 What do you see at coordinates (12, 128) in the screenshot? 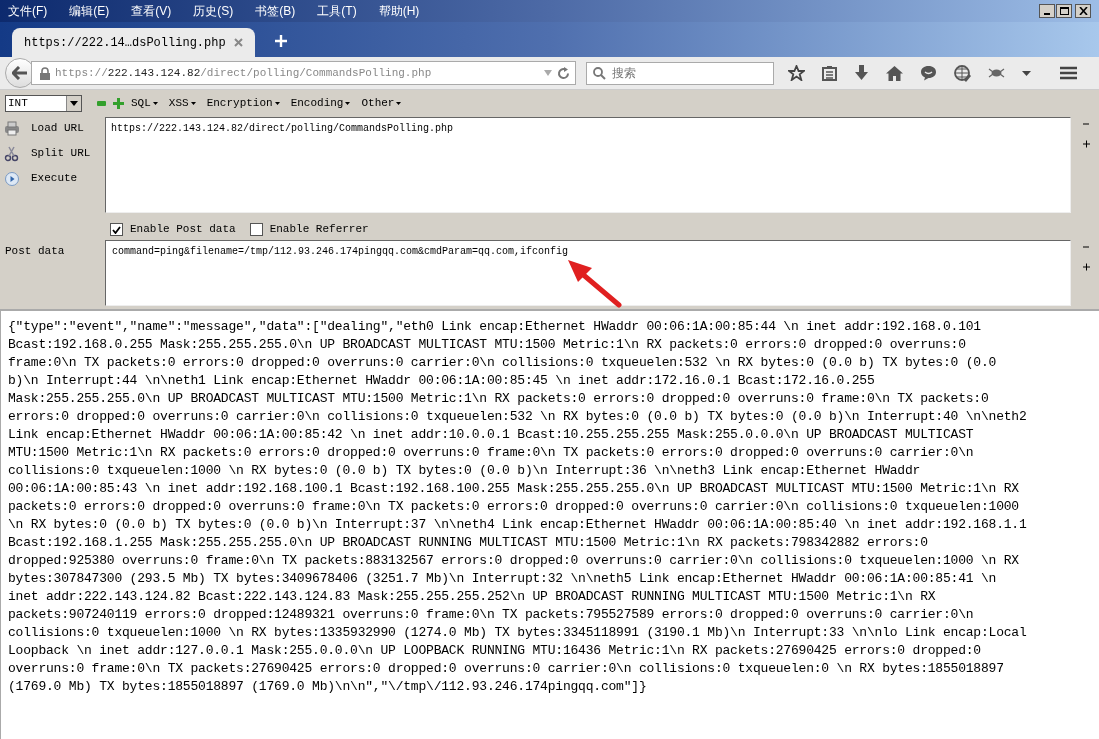
I see `printer-icon` at bounding box center [12, 128].